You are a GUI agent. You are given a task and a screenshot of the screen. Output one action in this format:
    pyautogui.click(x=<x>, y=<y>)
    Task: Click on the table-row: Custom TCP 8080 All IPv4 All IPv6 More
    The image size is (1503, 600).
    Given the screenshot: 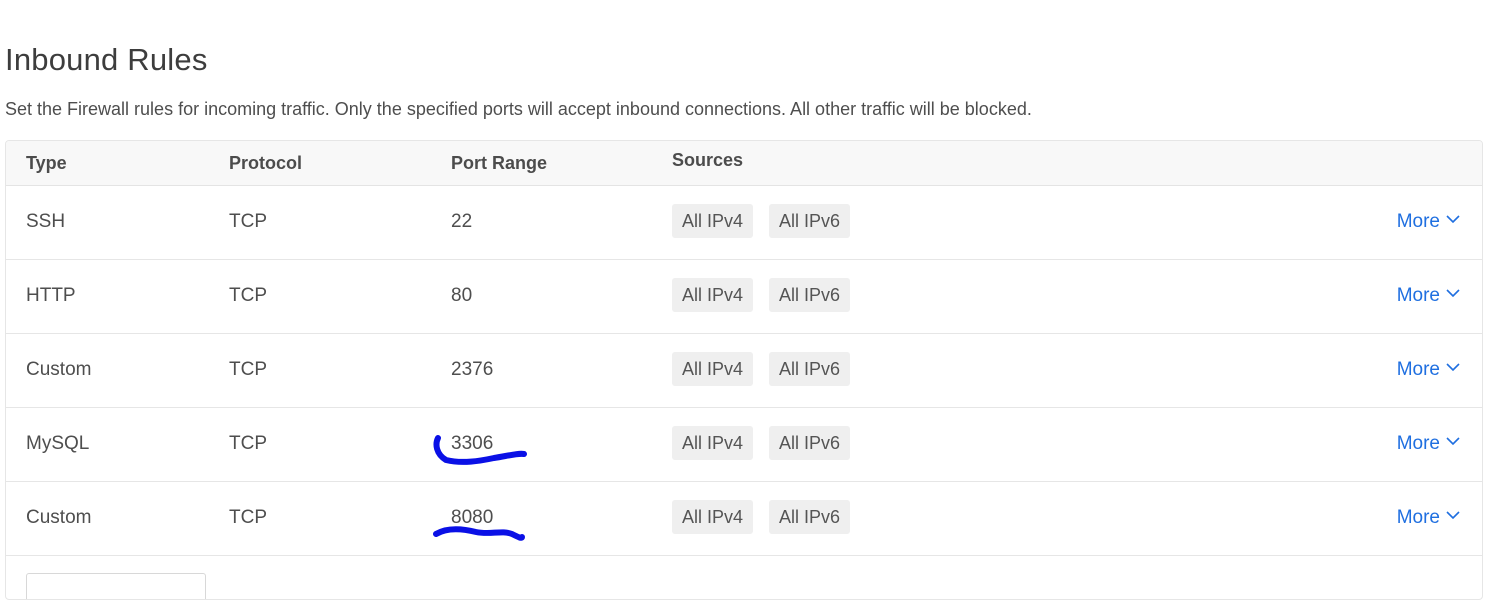 What is the action you would take?
    pyautogui.click(x=744, y=518)
    